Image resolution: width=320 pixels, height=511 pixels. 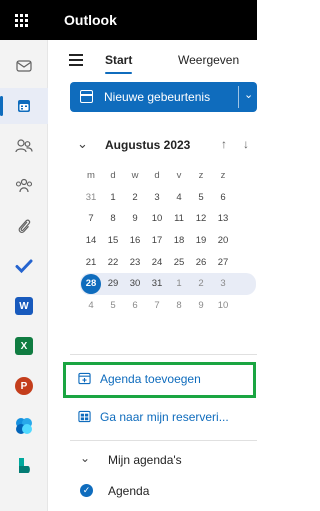 I want to click on attachment-icon, so click(x=24, y=226).